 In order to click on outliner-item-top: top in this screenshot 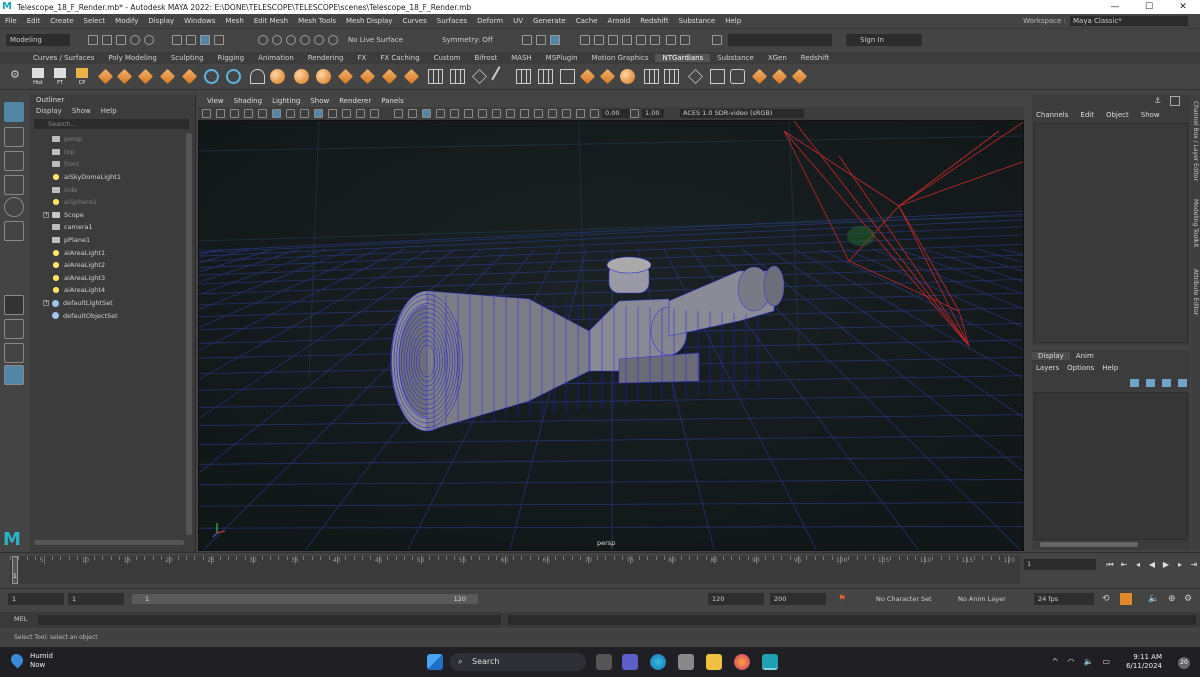, I will do `click(112, 152)`.